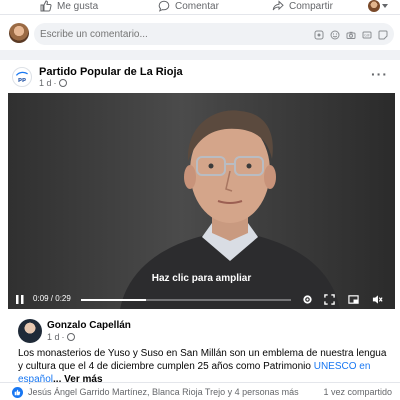  What do you see at coordinates (319, 33) in the screenshot?
I see `avatar-sticker-icon` at bounding box center [319, 33].